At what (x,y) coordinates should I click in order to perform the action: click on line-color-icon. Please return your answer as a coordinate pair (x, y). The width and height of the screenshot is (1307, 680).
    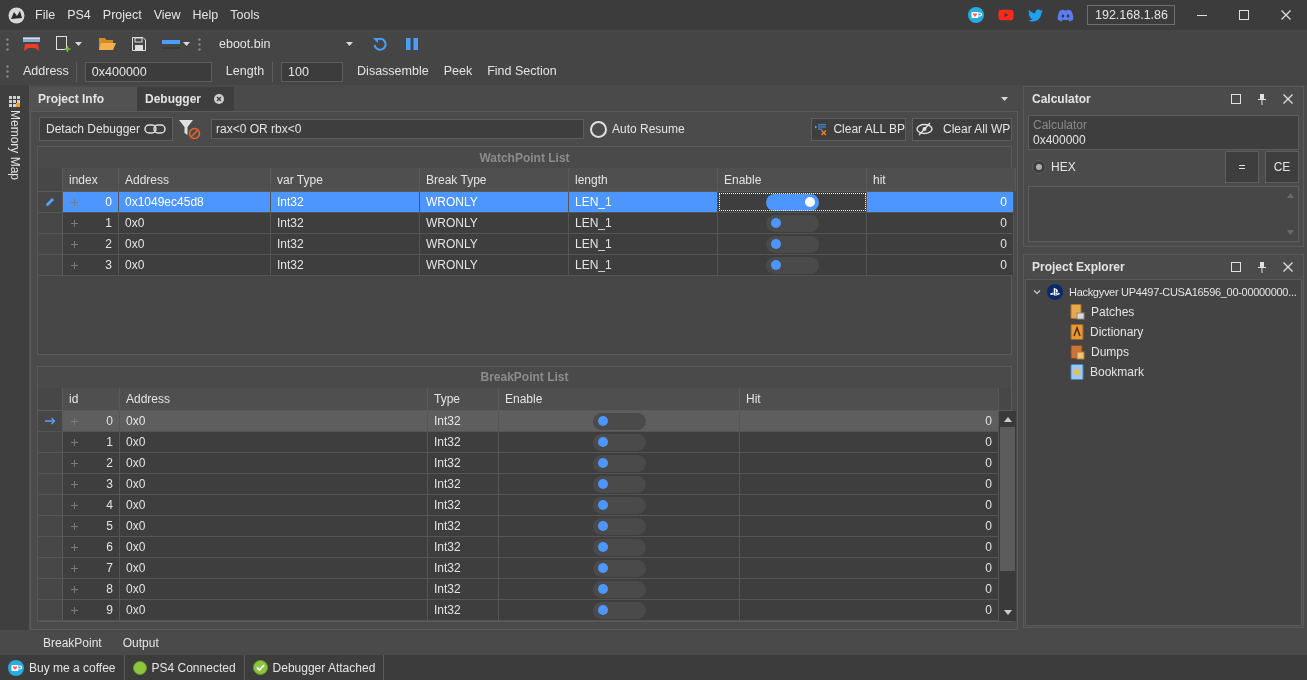
    Looking at the image, I should click on (171, 44).